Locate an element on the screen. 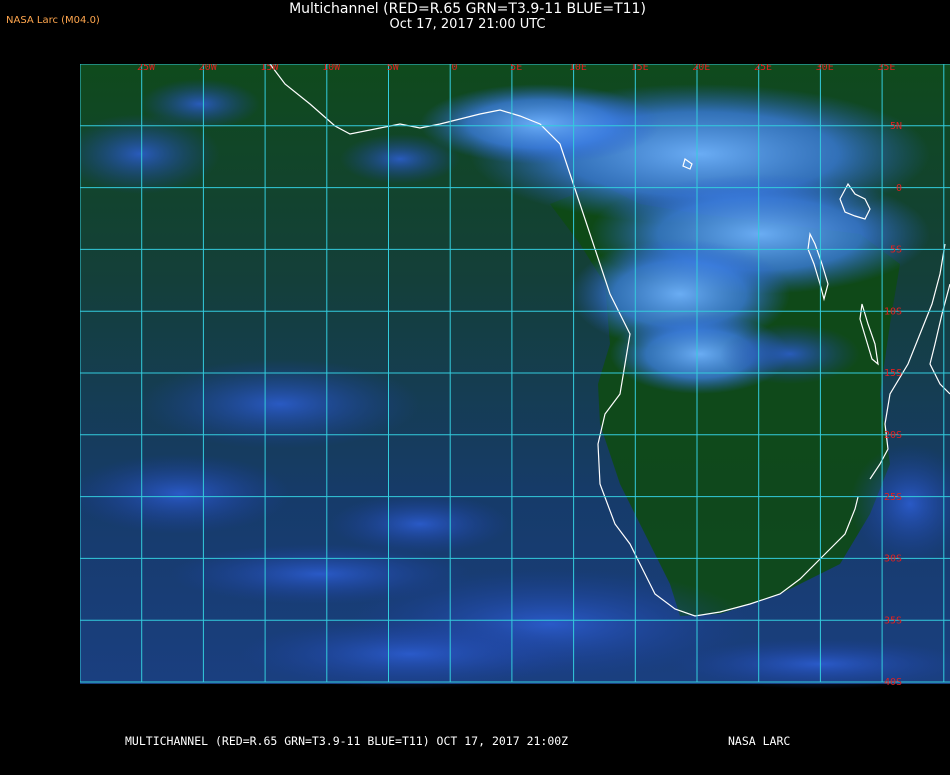 This screenshot has height=775, width=950. latitude-label: 0 is located at coordinates (899, 188).